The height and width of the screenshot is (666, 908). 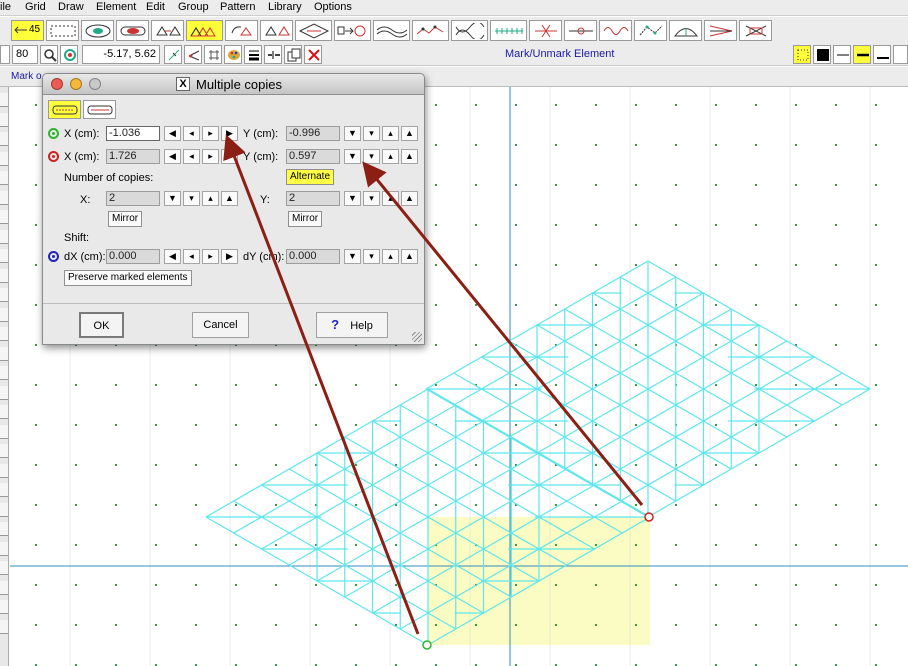 I want to click on triangle-copy-button, so click(x=167, y=30).